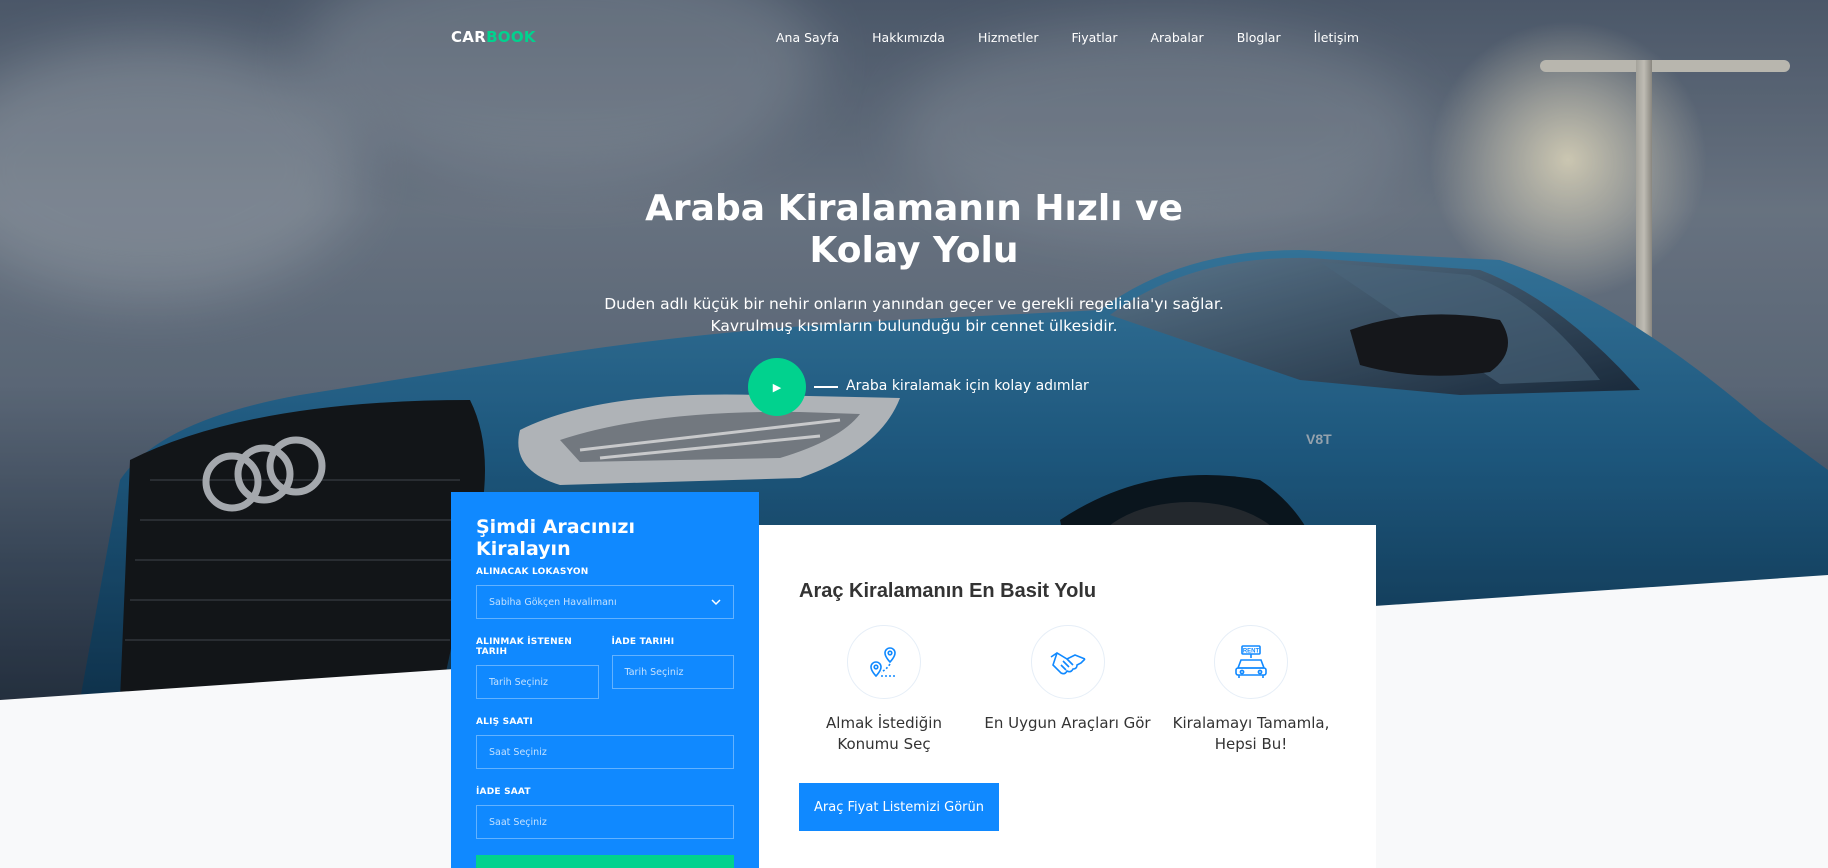  I want to click on hero-title: Araba Kiralamanın Hızlı ve Kolay Yolu, so click(914, 230).